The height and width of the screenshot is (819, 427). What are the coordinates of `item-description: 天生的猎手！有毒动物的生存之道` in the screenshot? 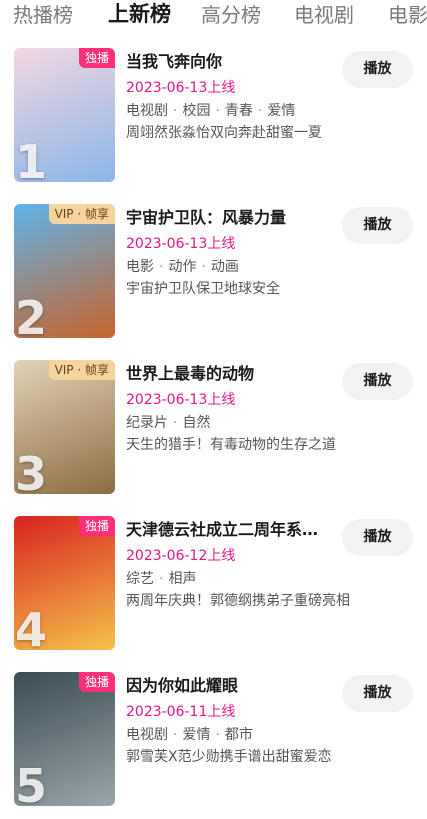 It's located at (231, 445).